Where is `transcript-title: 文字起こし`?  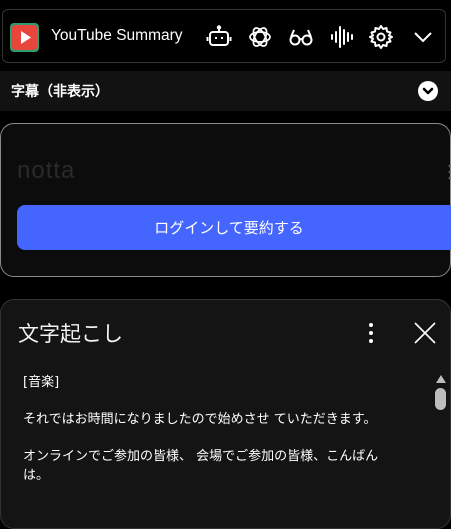 transcript-title: 文字起こし is located at coordinates (70, 334).